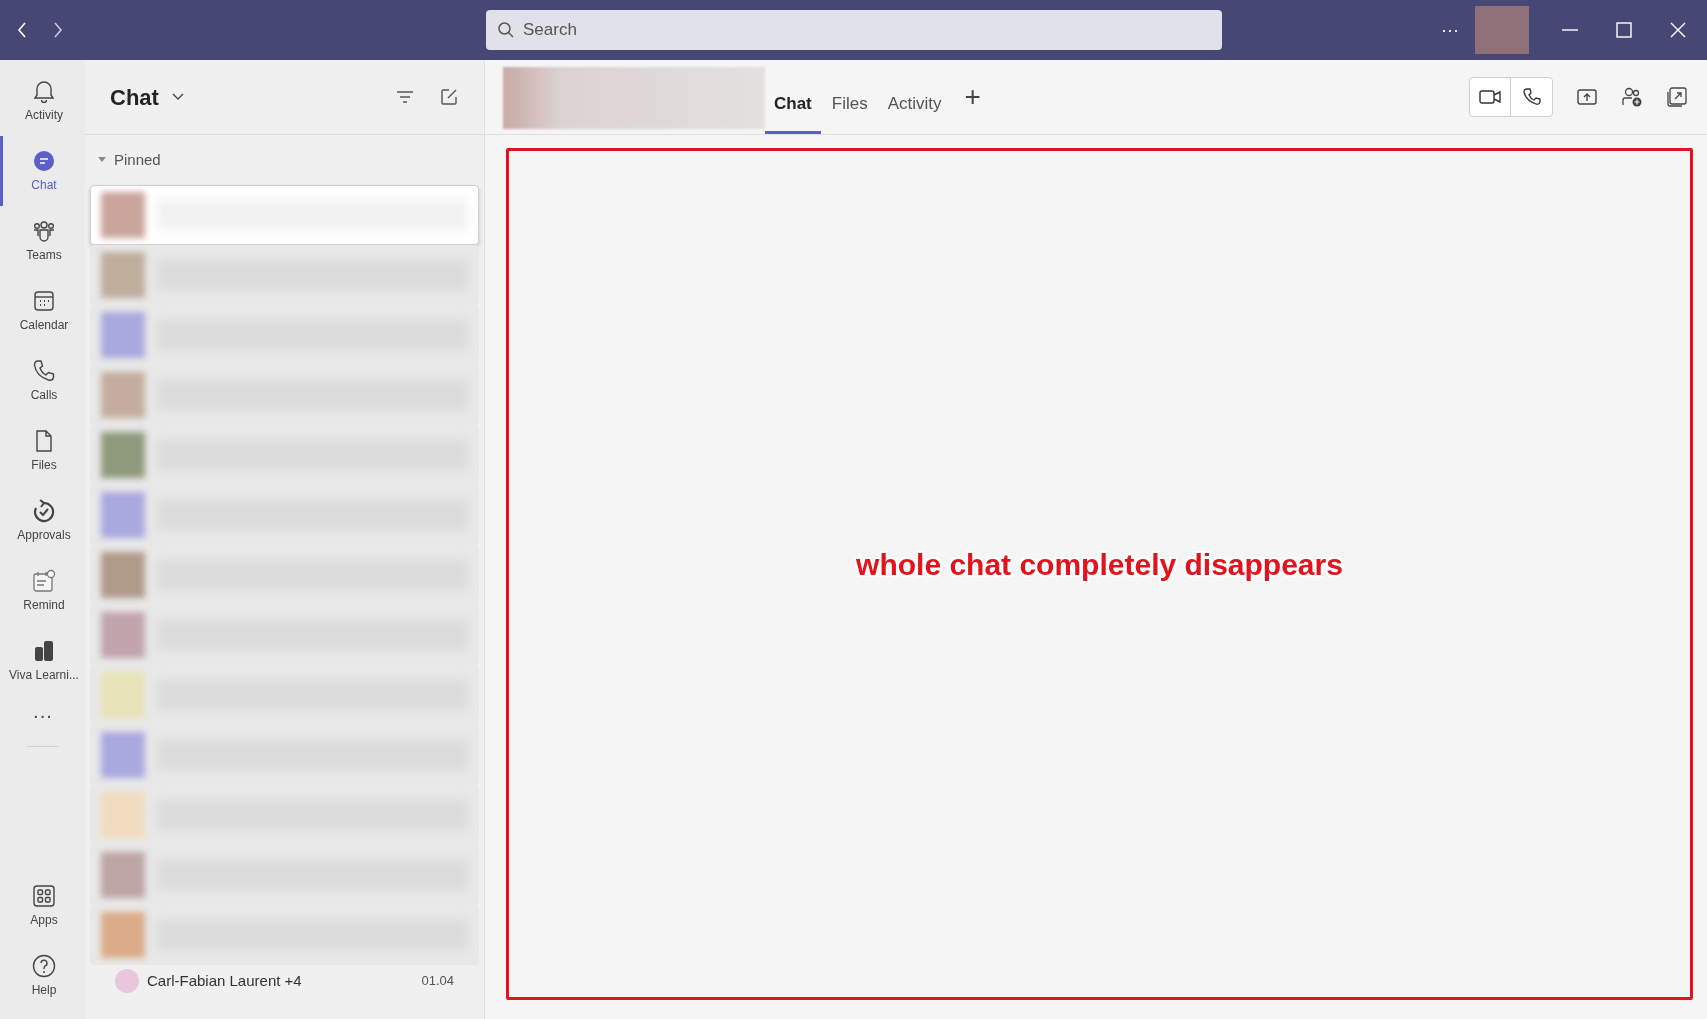 The width and height of the screenshot is (1707, 1019). Describe the element at coordinates (134, 97) in the screenshot. I see `panel-title: Chat` at that location.